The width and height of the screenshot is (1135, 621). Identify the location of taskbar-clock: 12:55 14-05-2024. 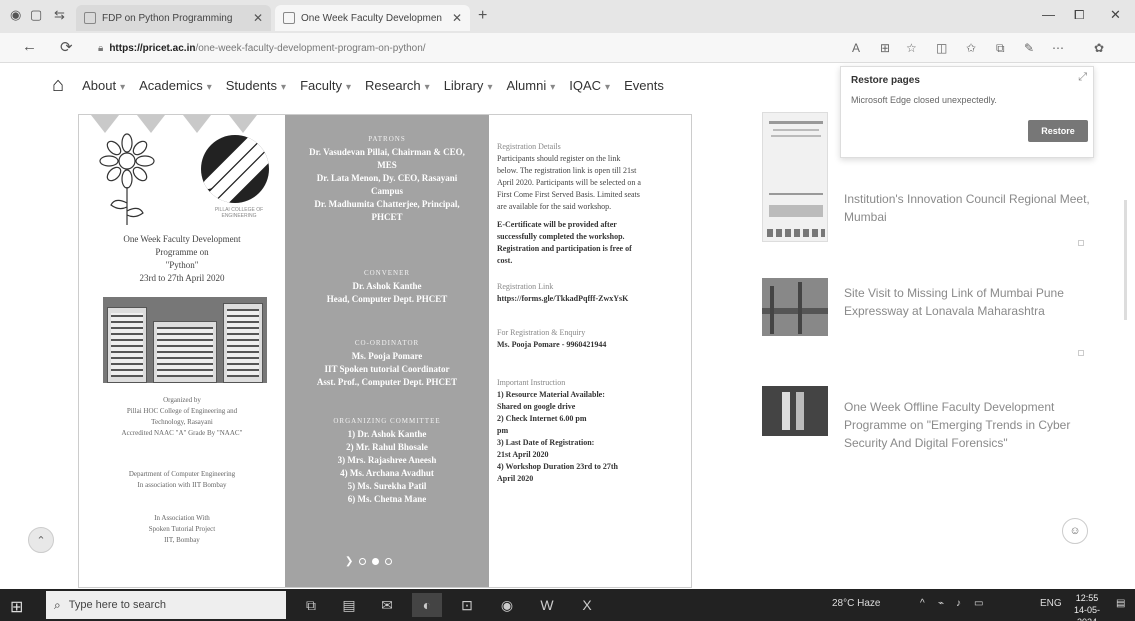
(1087, 606).